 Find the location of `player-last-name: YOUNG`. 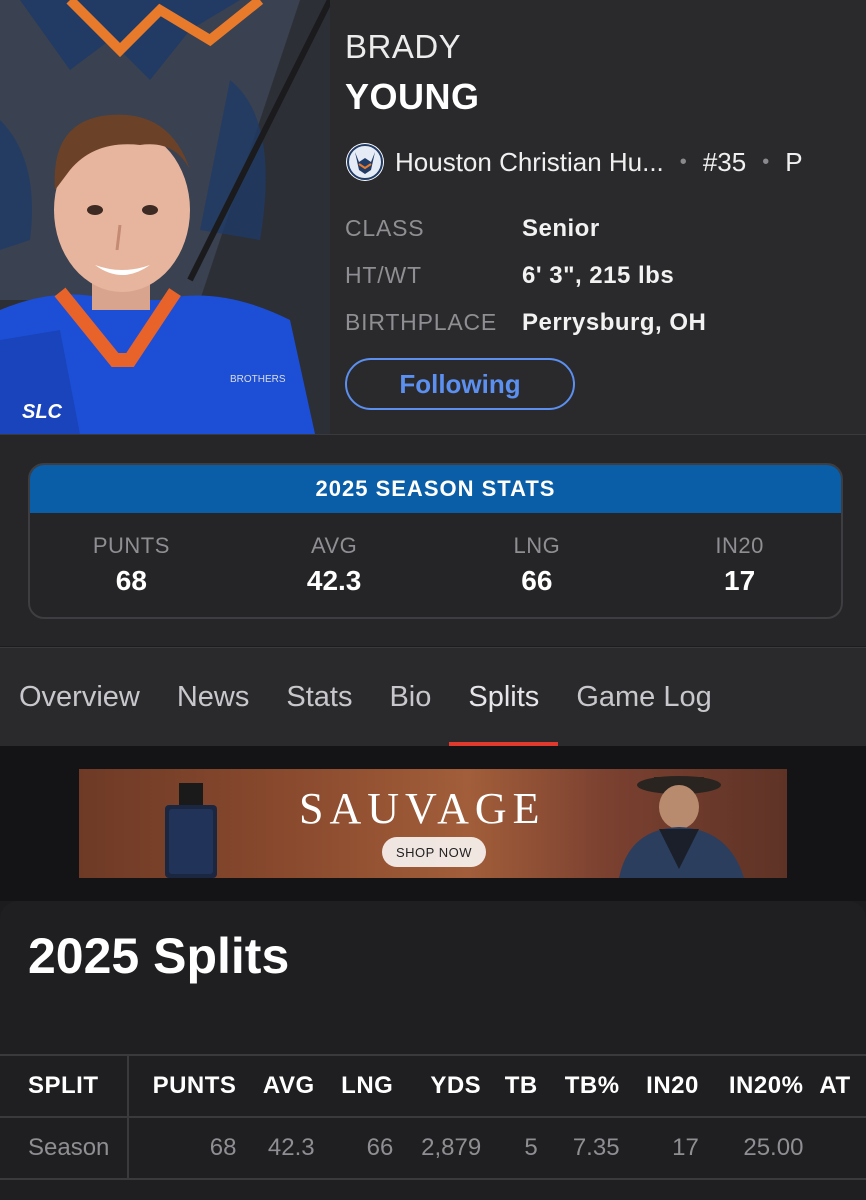

player-last-name: YOUNG is located at coordinates (412, 96).